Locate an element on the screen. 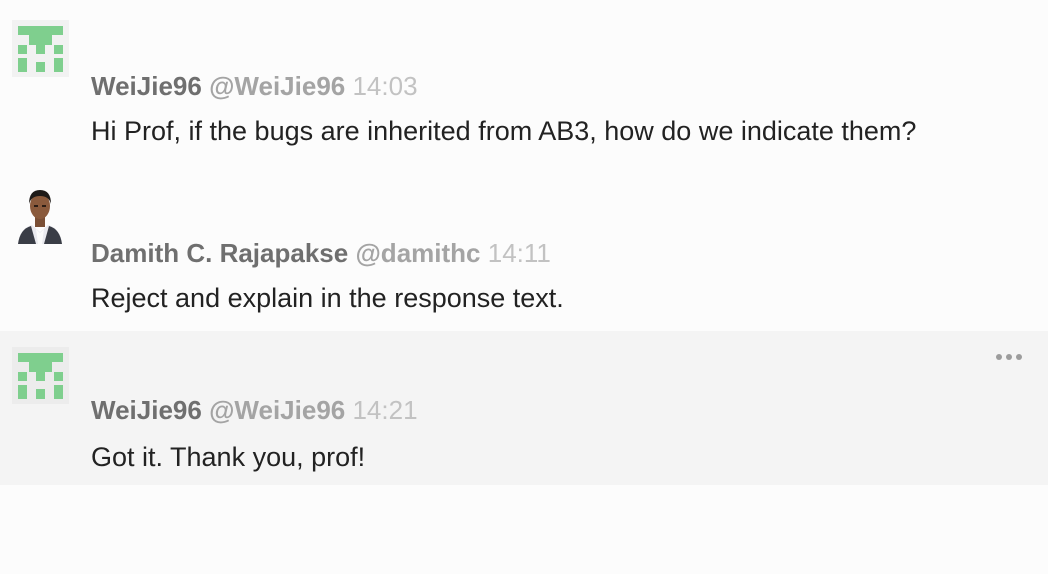 Image resolution: width=1048 pixels, height=574 pixels. author-handle: @damithc is located at coordinates (417, 253).